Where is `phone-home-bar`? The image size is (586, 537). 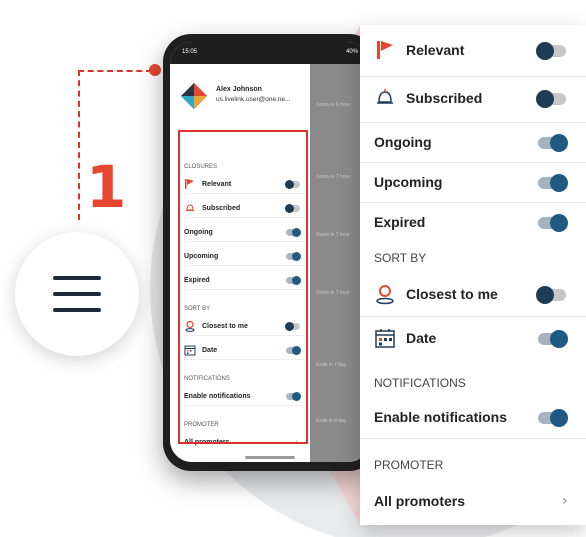 phone-home-bar is located at coordinates (270, 457).